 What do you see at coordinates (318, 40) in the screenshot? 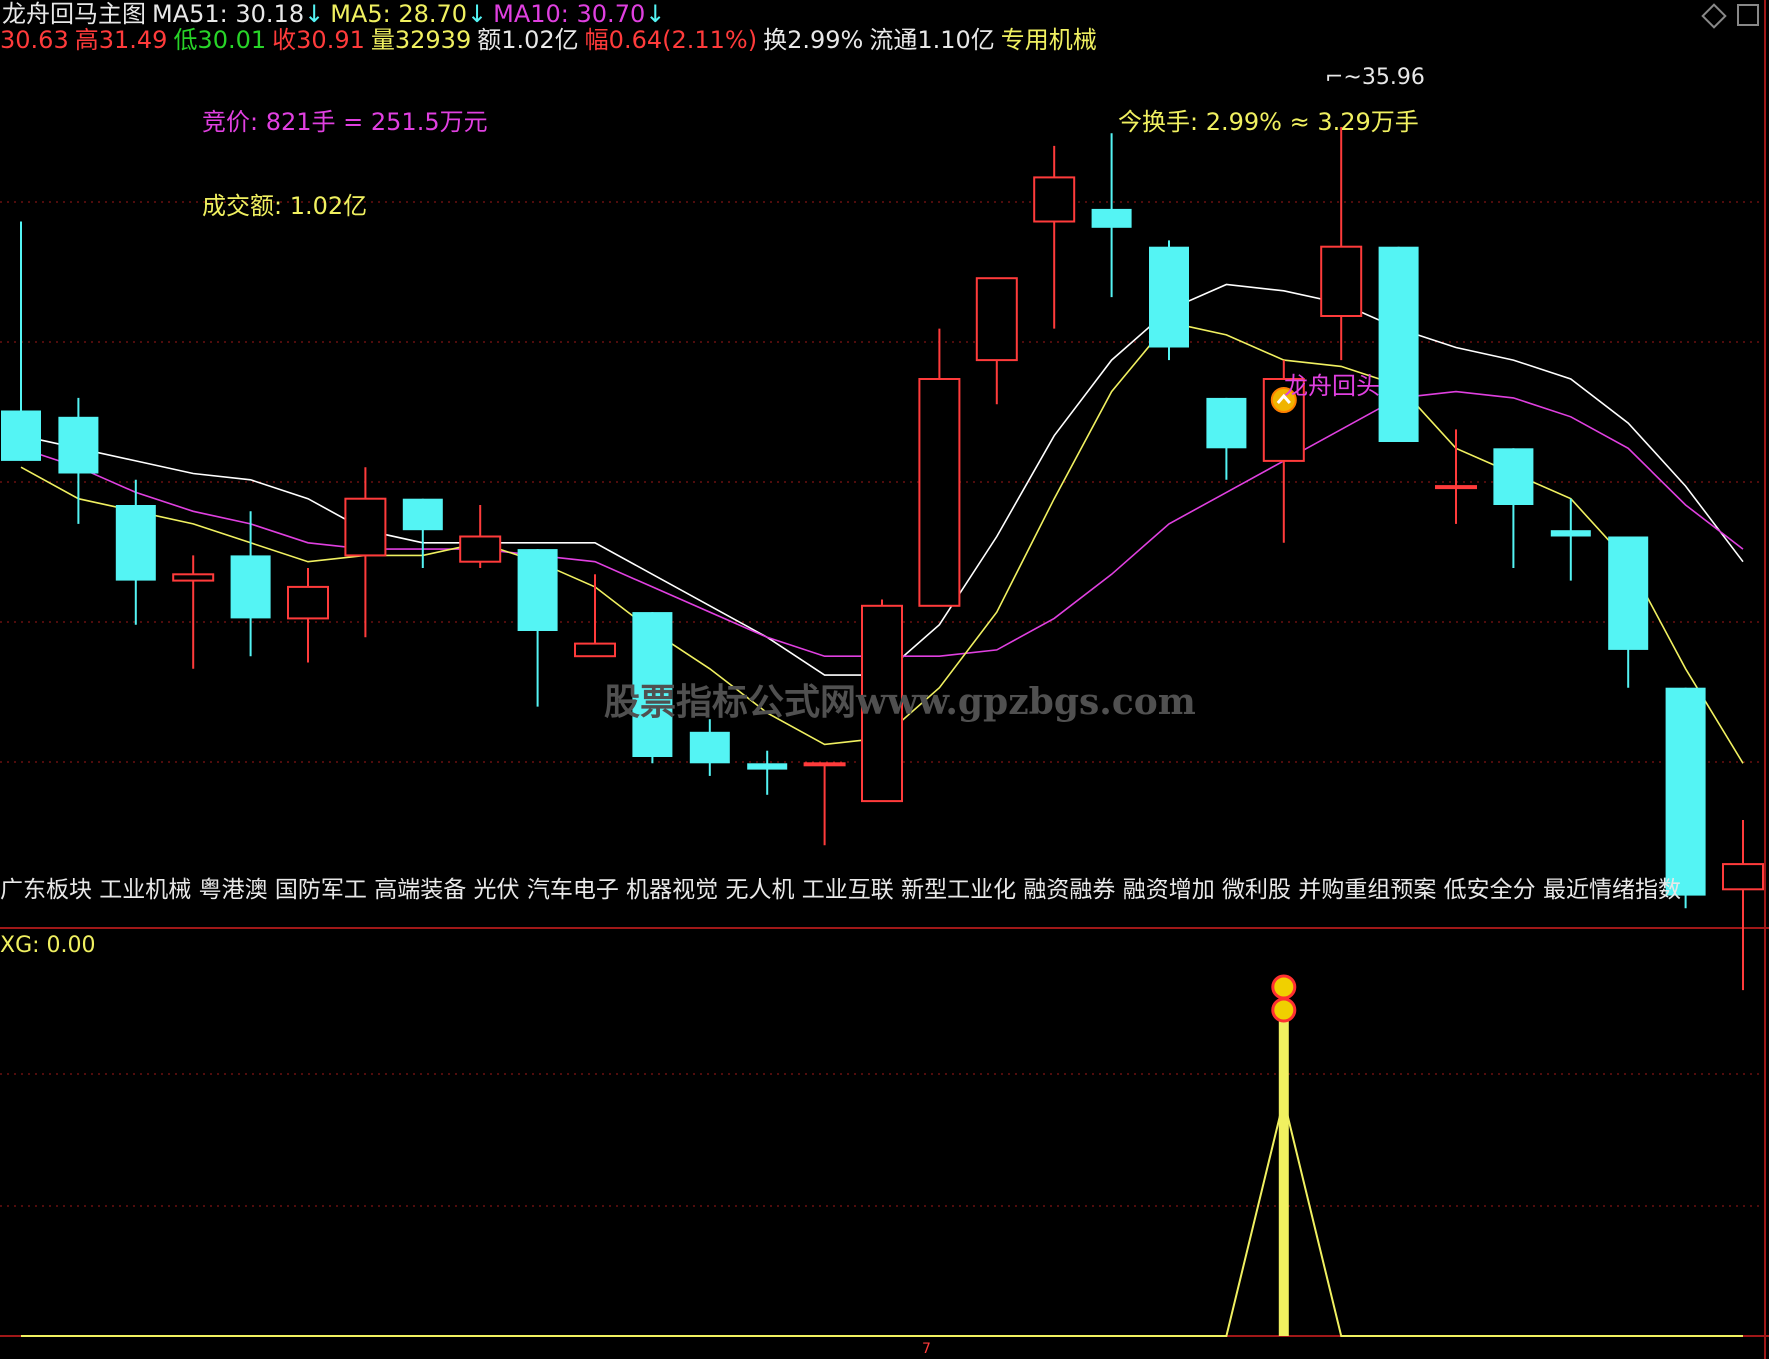
I see `close-price: 收30.91` at bounding box center [318, 40].